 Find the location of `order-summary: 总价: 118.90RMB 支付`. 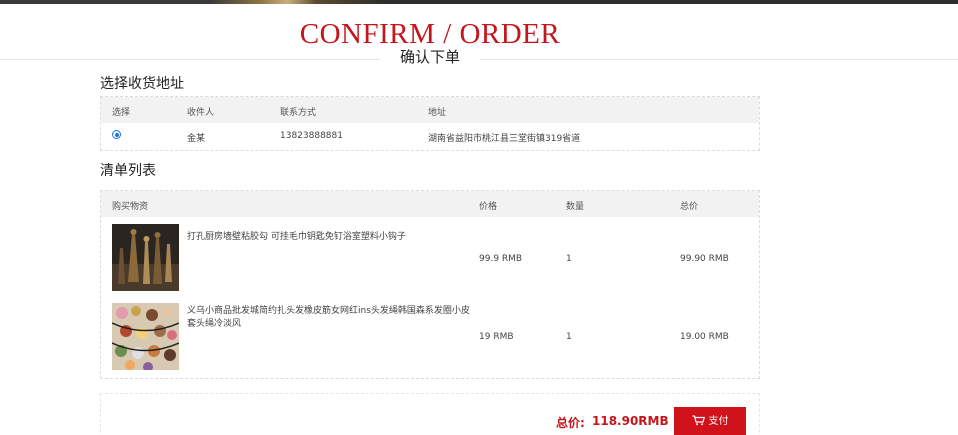

order-summary: 总价: 118.90RMB 支付 is located at coordinates (430, 414).